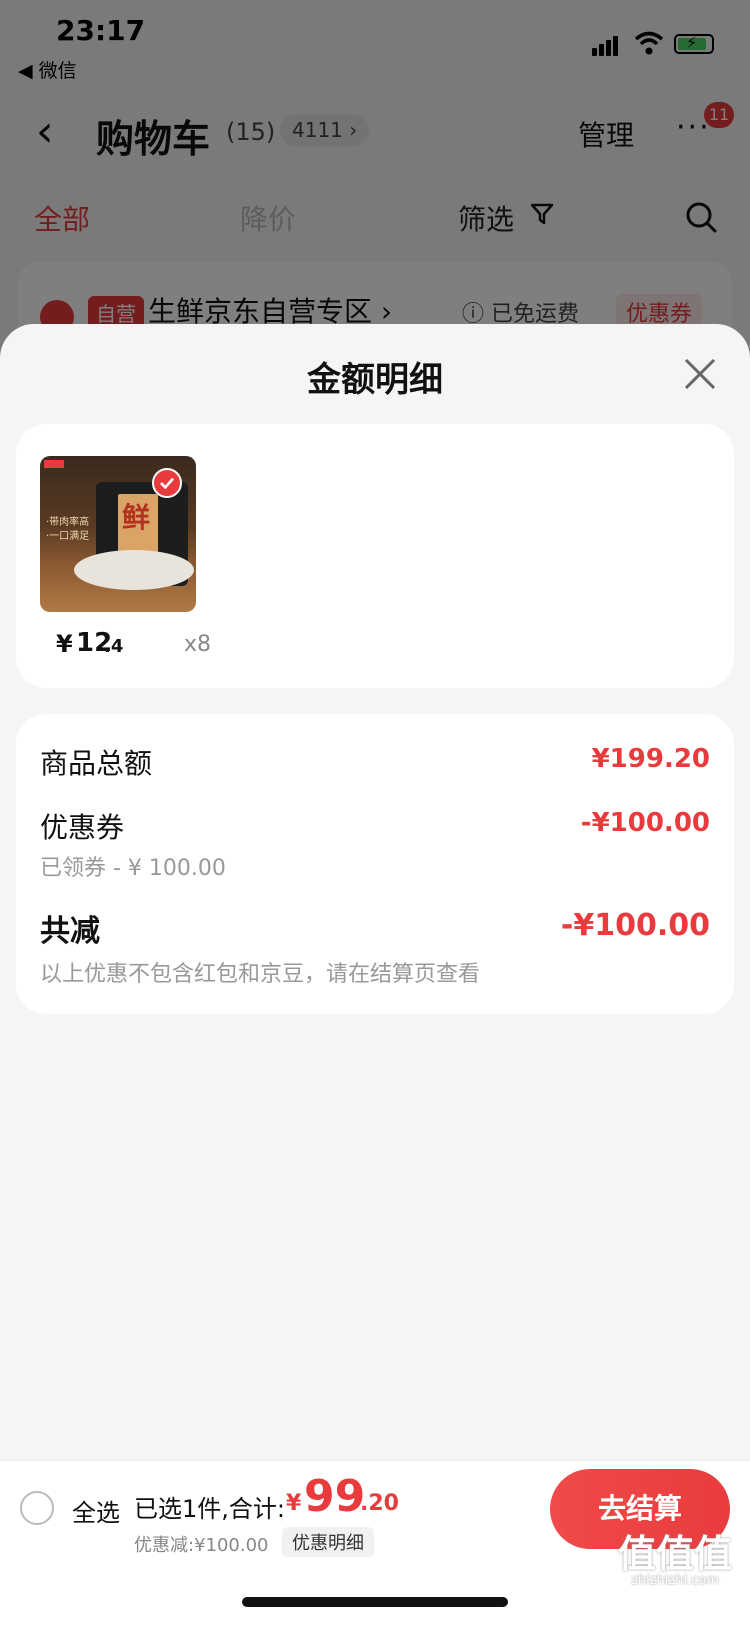 The image size is (750, 1625). What do you see at coordinates (198, 644) in the screenshot?
I see `product-quantity: x8` at bounding box center [198, 644].